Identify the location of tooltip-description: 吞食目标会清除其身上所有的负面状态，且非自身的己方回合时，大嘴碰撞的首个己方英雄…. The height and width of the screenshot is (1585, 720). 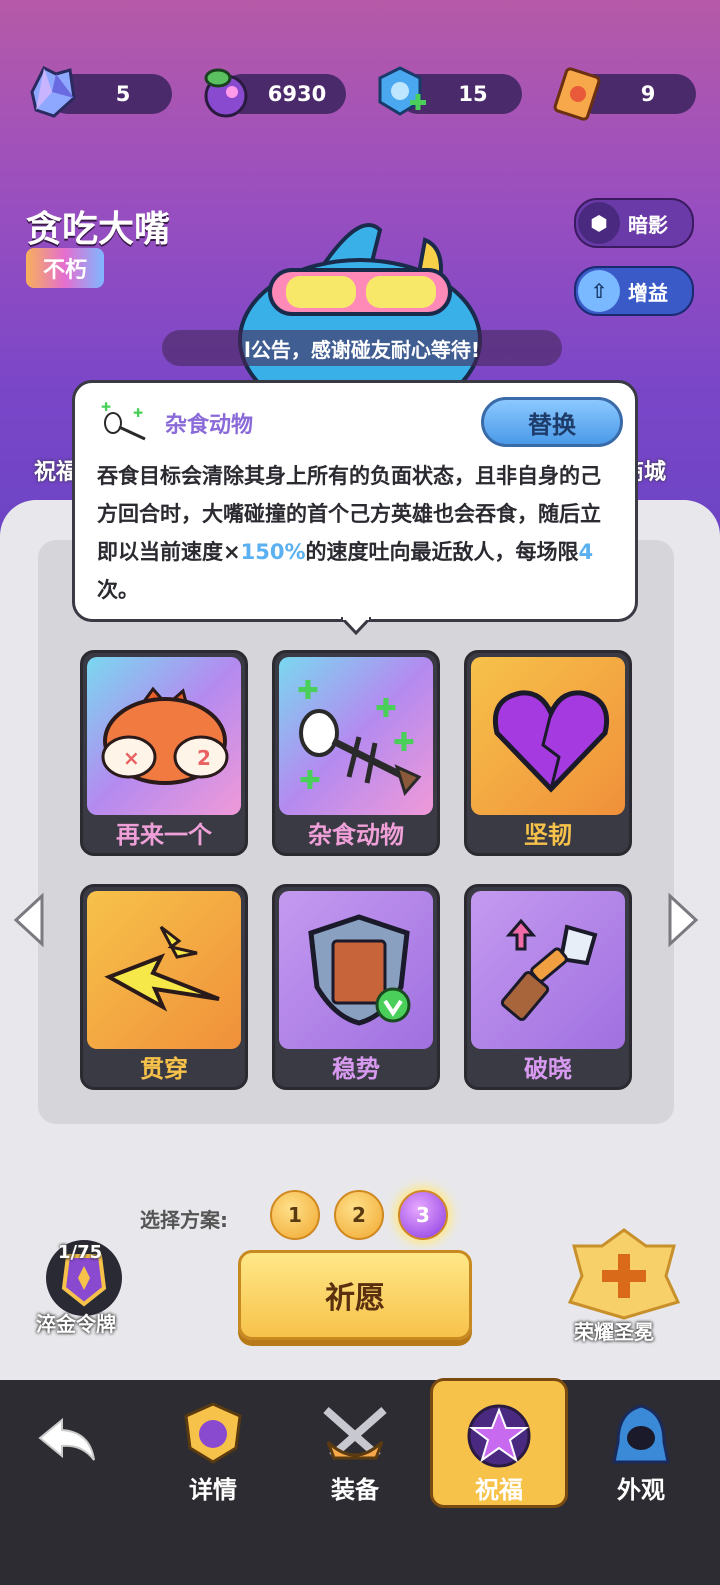
(349, 533).